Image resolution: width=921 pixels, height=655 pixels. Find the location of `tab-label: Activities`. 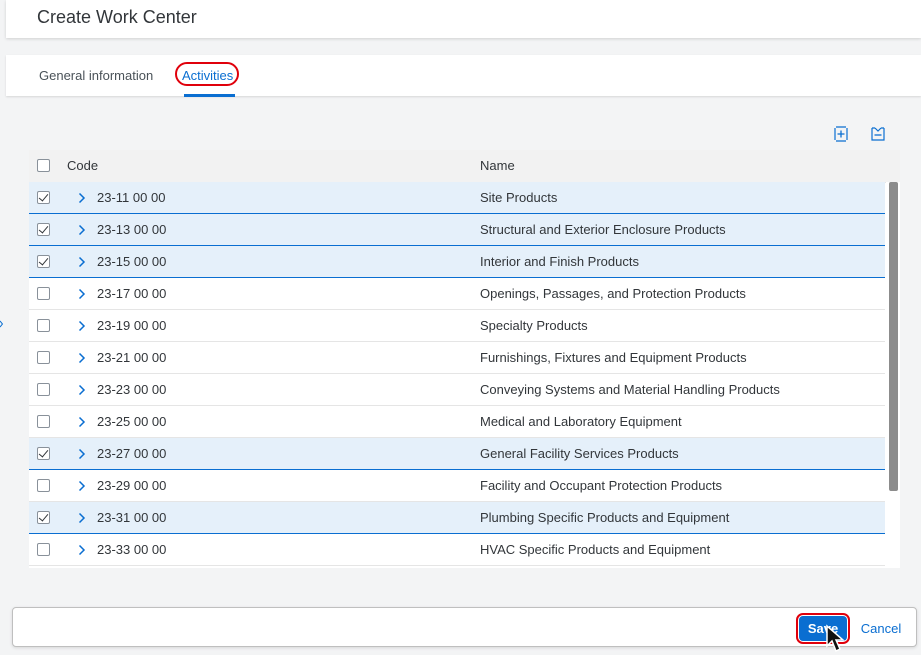

tab-label: Activities is located at coordinates (208, 75).